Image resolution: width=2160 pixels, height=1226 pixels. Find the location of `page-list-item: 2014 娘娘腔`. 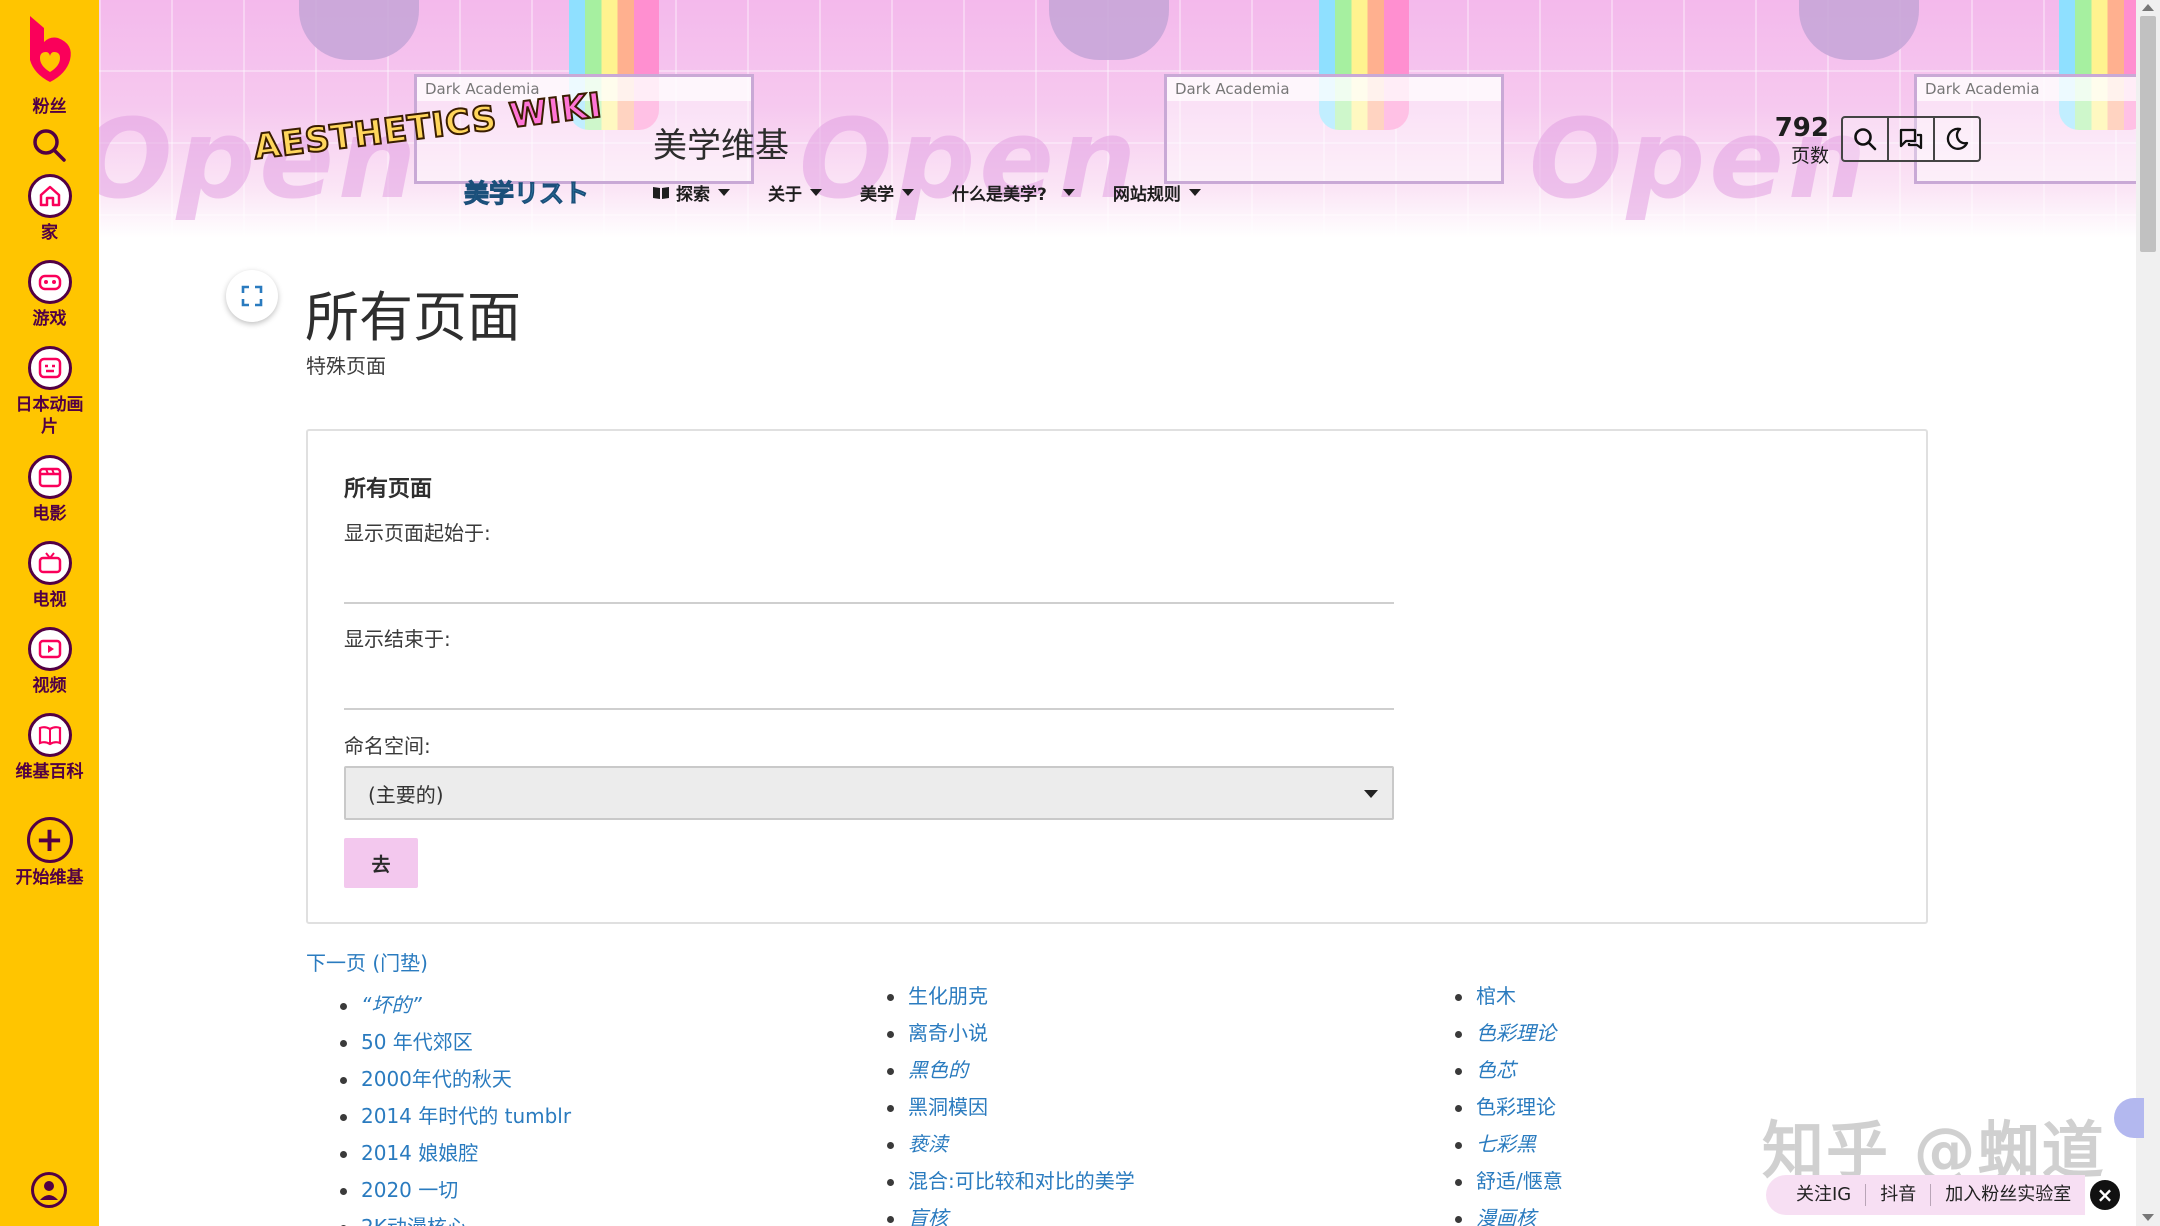

page-list-item: 2014 娘娘腔 is located at coordinates (455, 1153).